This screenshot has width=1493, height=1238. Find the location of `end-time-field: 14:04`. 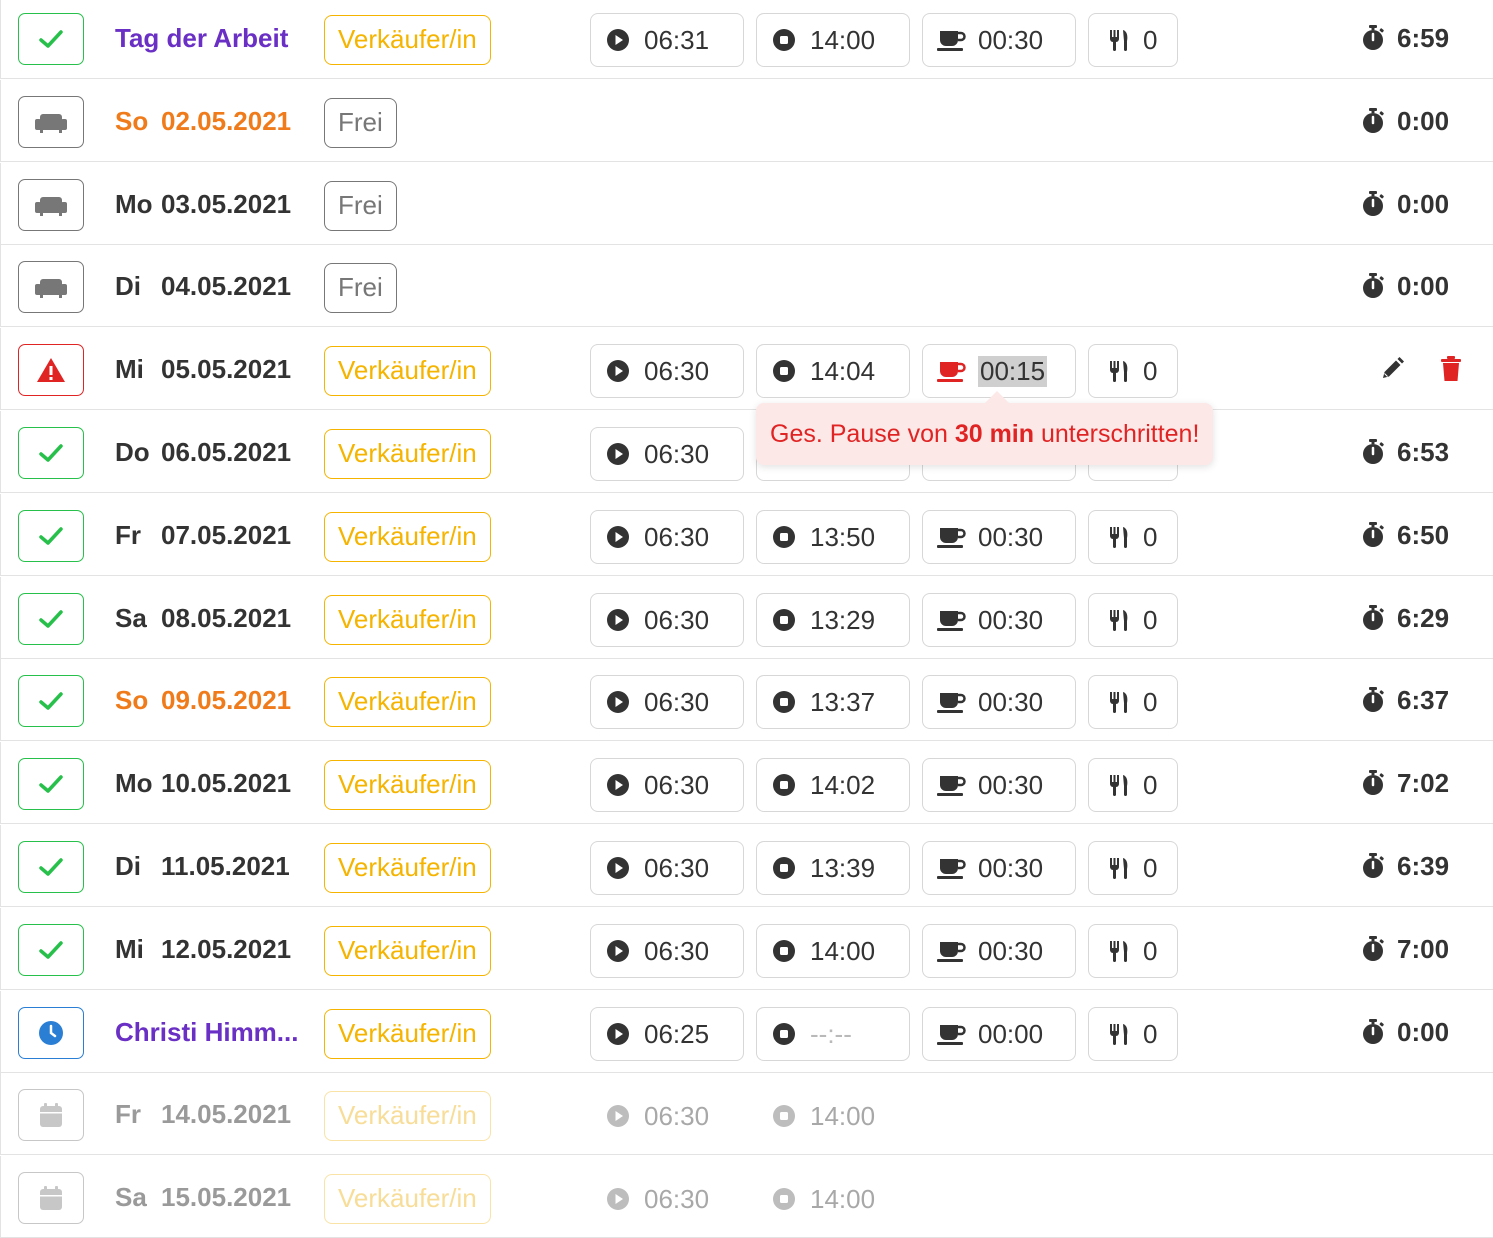

end-time-field: 14:04 is located at coordinates (833, 371).